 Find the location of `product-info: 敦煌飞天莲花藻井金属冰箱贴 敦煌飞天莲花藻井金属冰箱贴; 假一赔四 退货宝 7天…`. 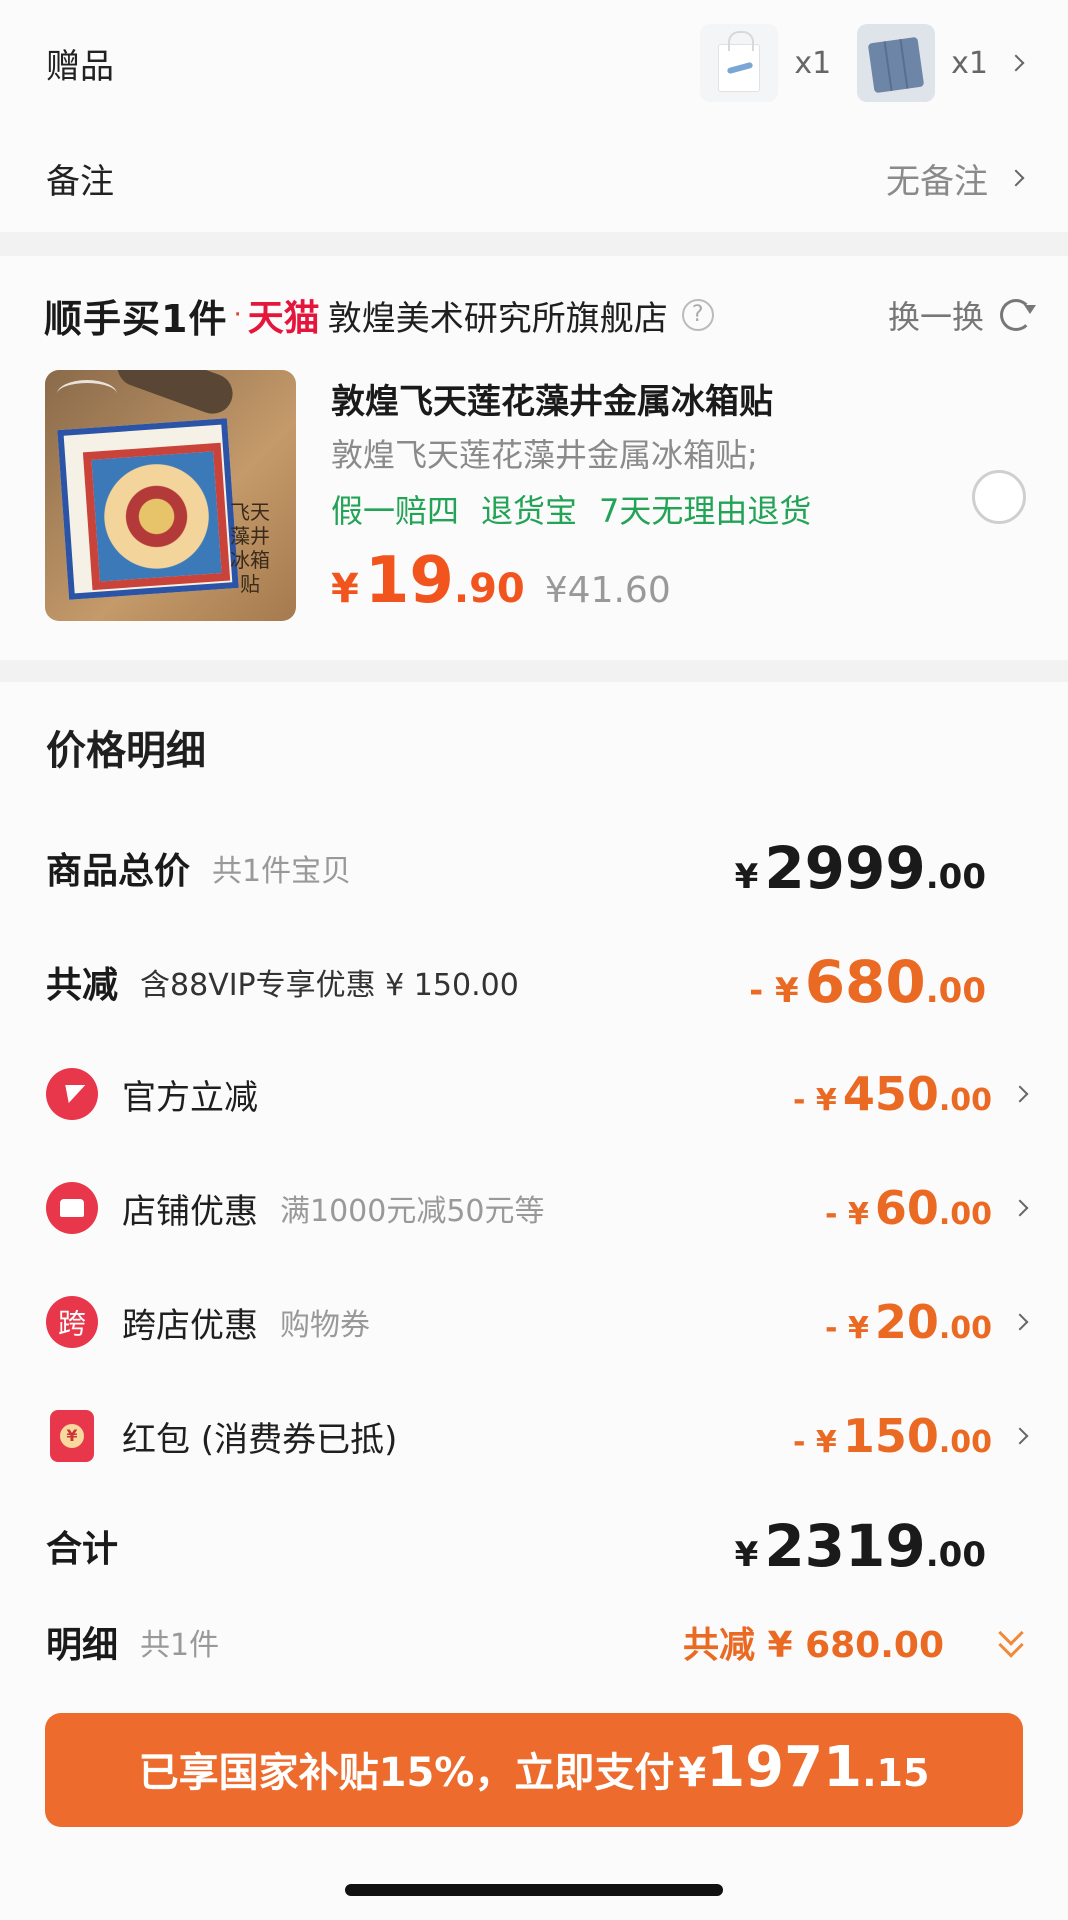

product-info: 敦煌飞天莲花藻井金属冰箱贴 敦煌飞天莲花藻井金属冰箱贴; 假一赔四 退货宝 7天… is located at coordinates (621, 496).